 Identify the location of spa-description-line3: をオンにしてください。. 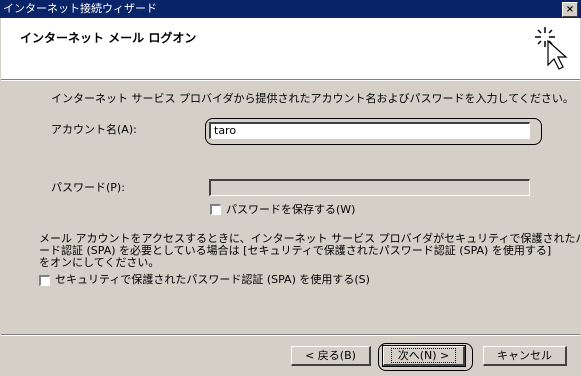
(99, 262).